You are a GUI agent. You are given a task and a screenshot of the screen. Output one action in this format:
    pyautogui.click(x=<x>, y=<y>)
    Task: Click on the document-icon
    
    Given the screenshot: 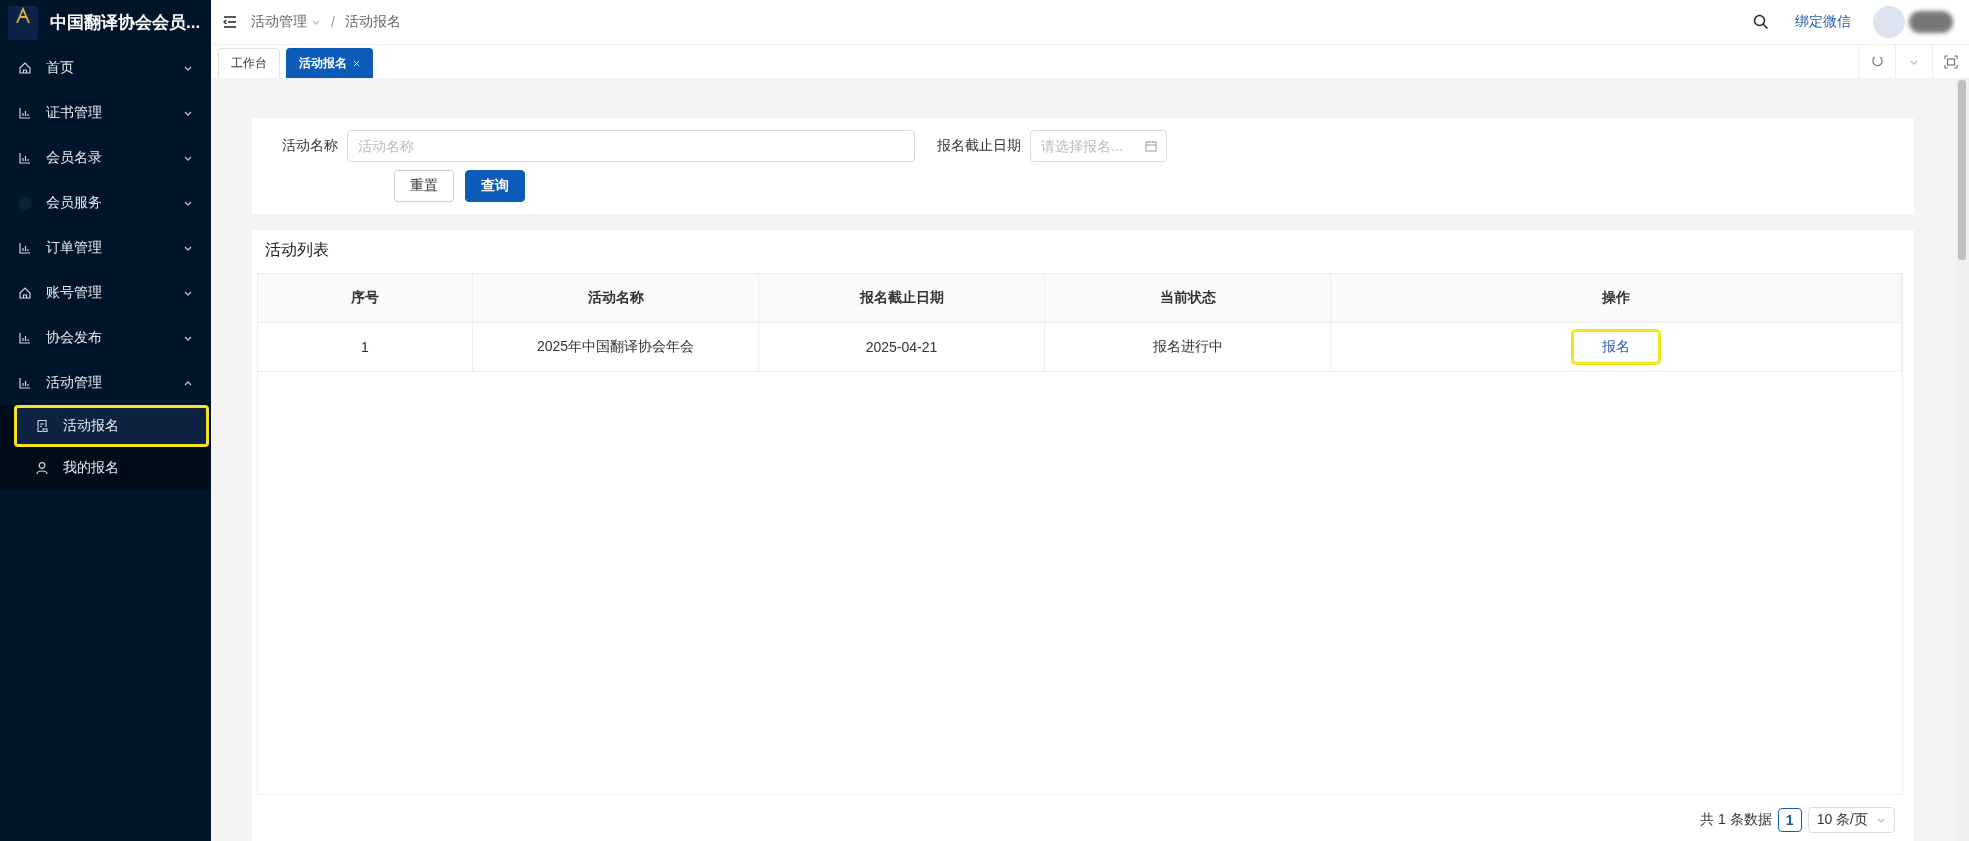 What is the action you would take?
    pyautogui.click(x=42, y=426)
    